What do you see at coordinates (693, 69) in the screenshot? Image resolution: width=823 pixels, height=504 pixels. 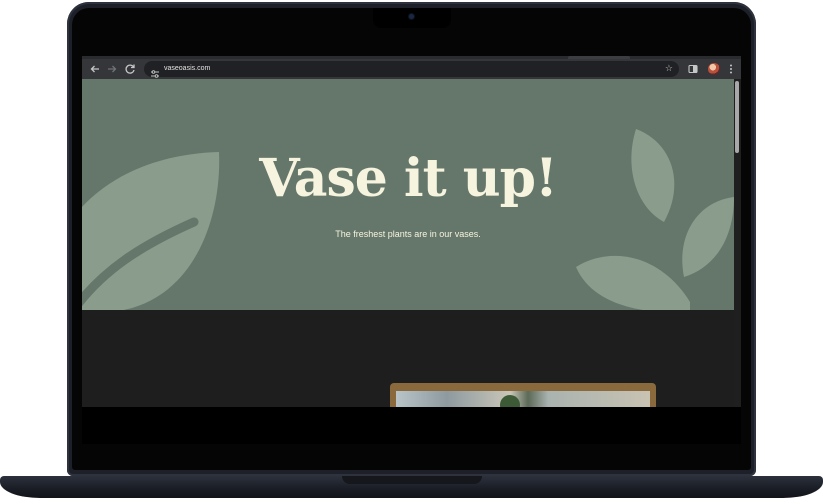 I see `side-panel-icon` at bounding box center [693, 69].